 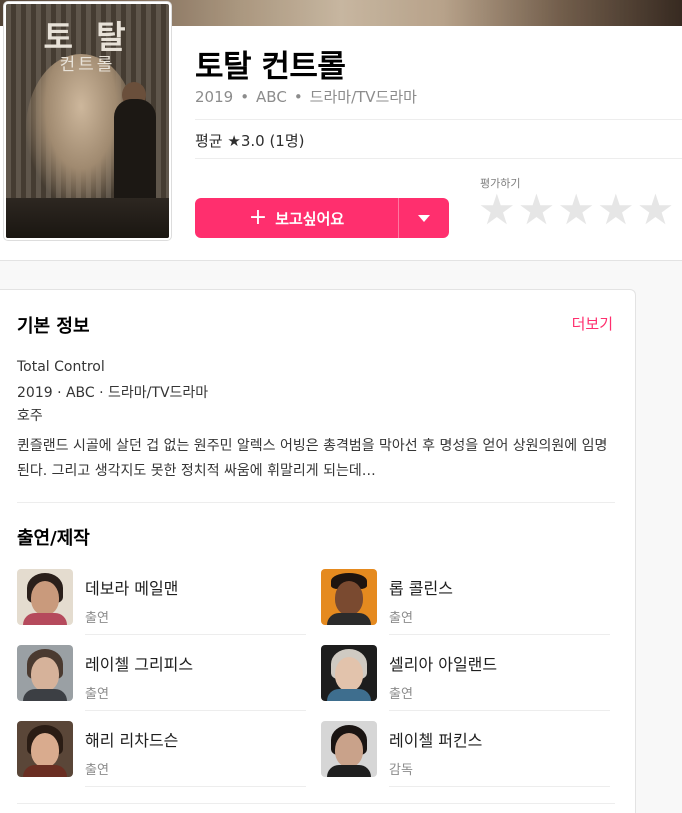 What do you see at coordinates (132, 740) in the screenshot?
I see `cast-name: 해리 리차드슨` at bounding box center [132, 740].